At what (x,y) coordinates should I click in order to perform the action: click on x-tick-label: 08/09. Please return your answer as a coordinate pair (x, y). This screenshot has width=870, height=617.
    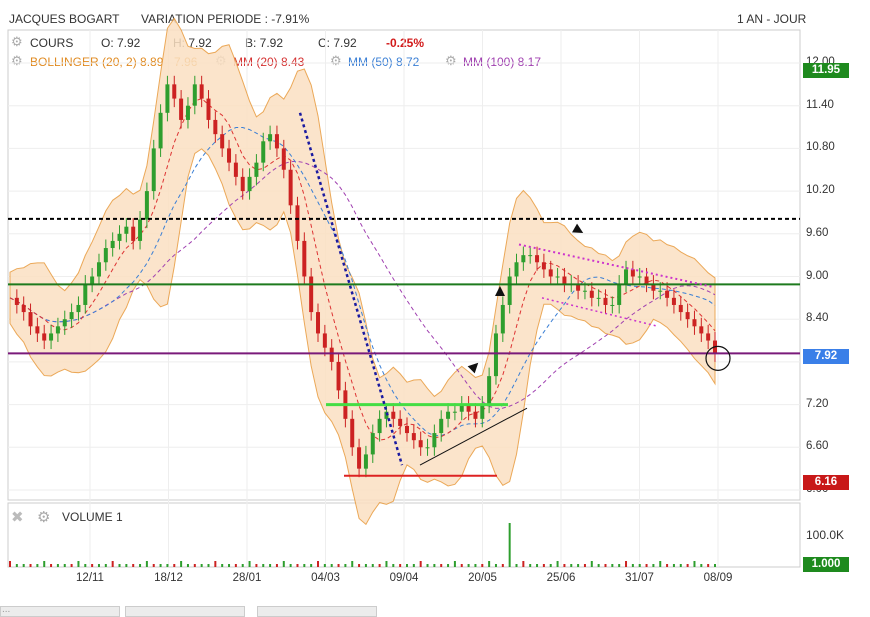
    Looking at the image, I should click on (718, 578).